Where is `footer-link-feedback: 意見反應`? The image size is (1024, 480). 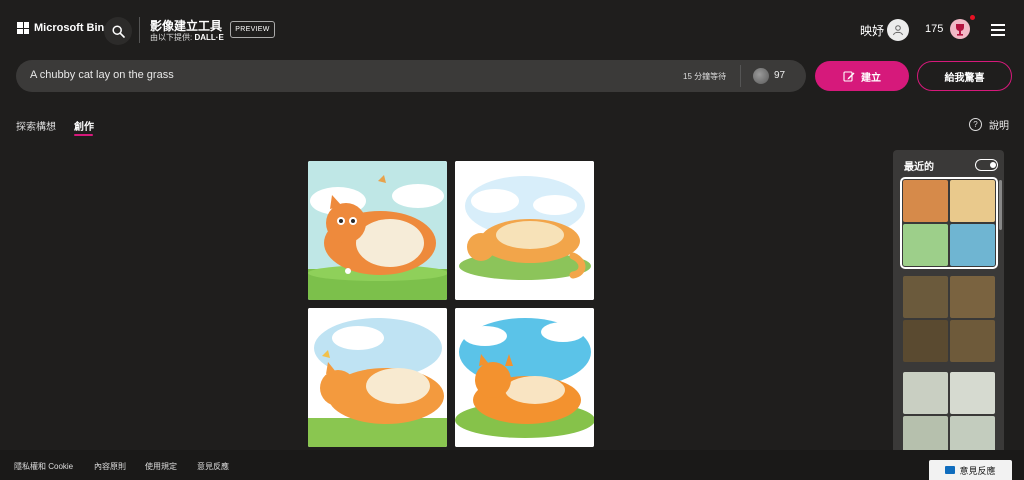 footer-link-feedback: 意見反應 is located at coordinates (213, 466).